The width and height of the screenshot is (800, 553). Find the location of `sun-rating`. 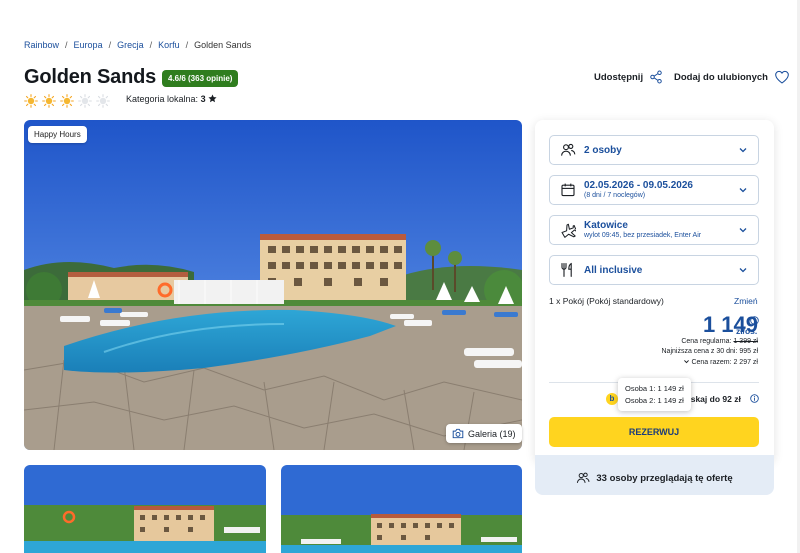

sun-rating is located at coordinates (67, 101).